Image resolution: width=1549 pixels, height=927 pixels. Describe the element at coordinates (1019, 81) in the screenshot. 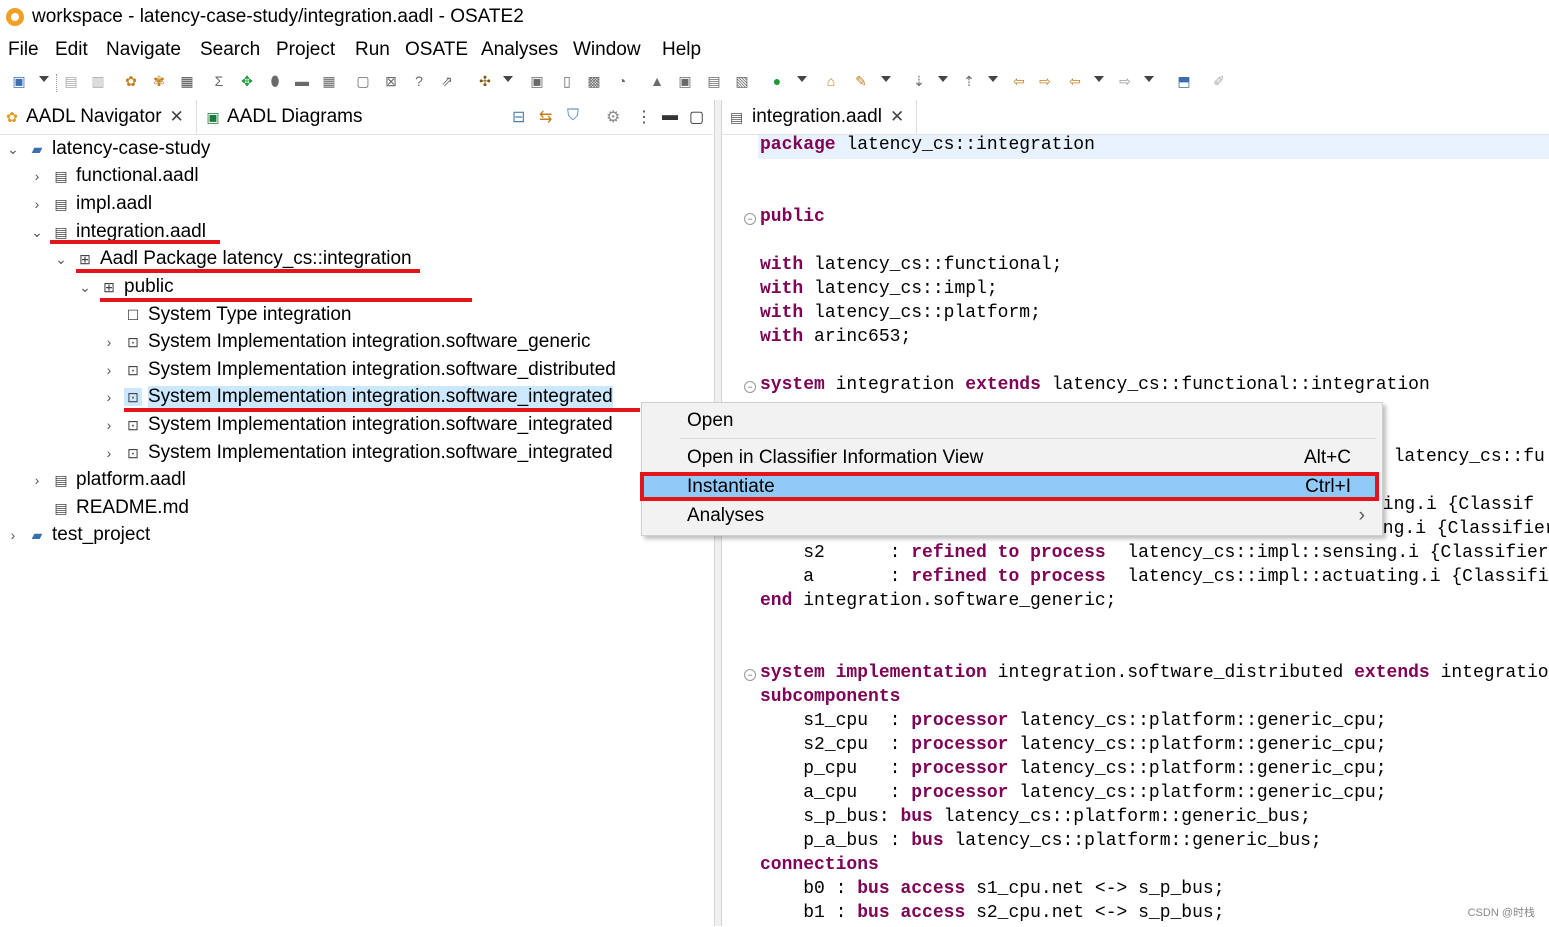

I see `last-edit-icon: ⇦` at that location.